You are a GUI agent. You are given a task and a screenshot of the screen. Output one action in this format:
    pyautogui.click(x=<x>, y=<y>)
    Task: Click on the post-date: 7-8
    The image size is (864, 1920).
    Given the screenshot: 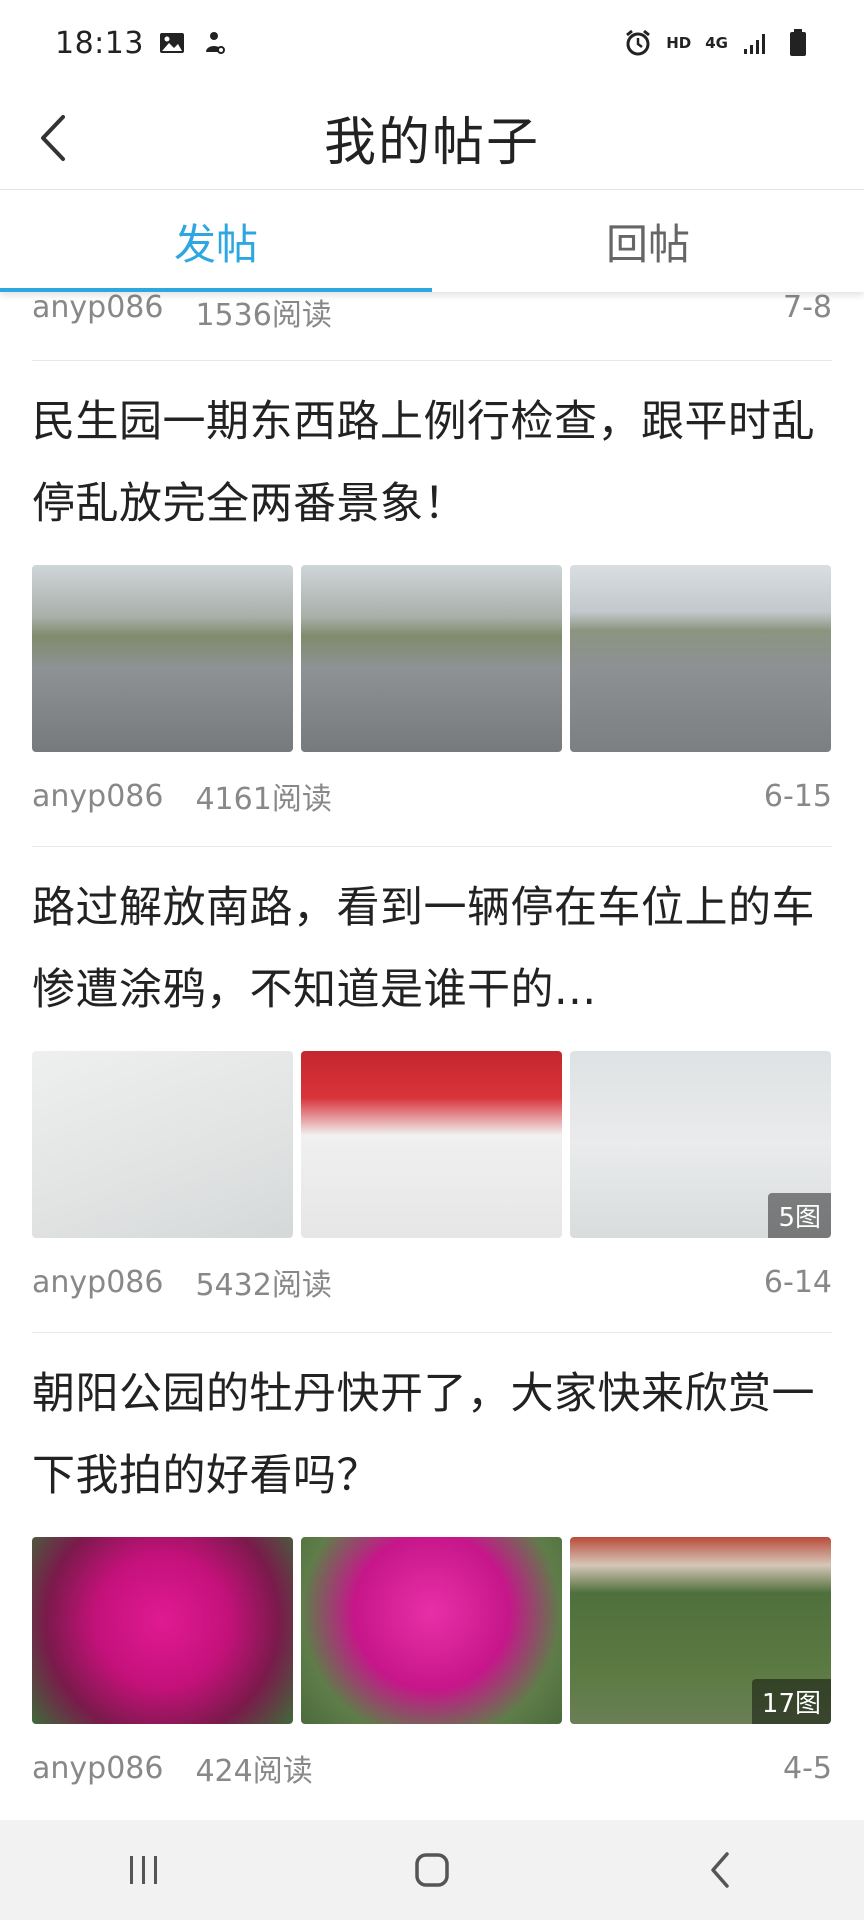 What is the action you would take?
    pyautogui.click(x=807, y=308)
    